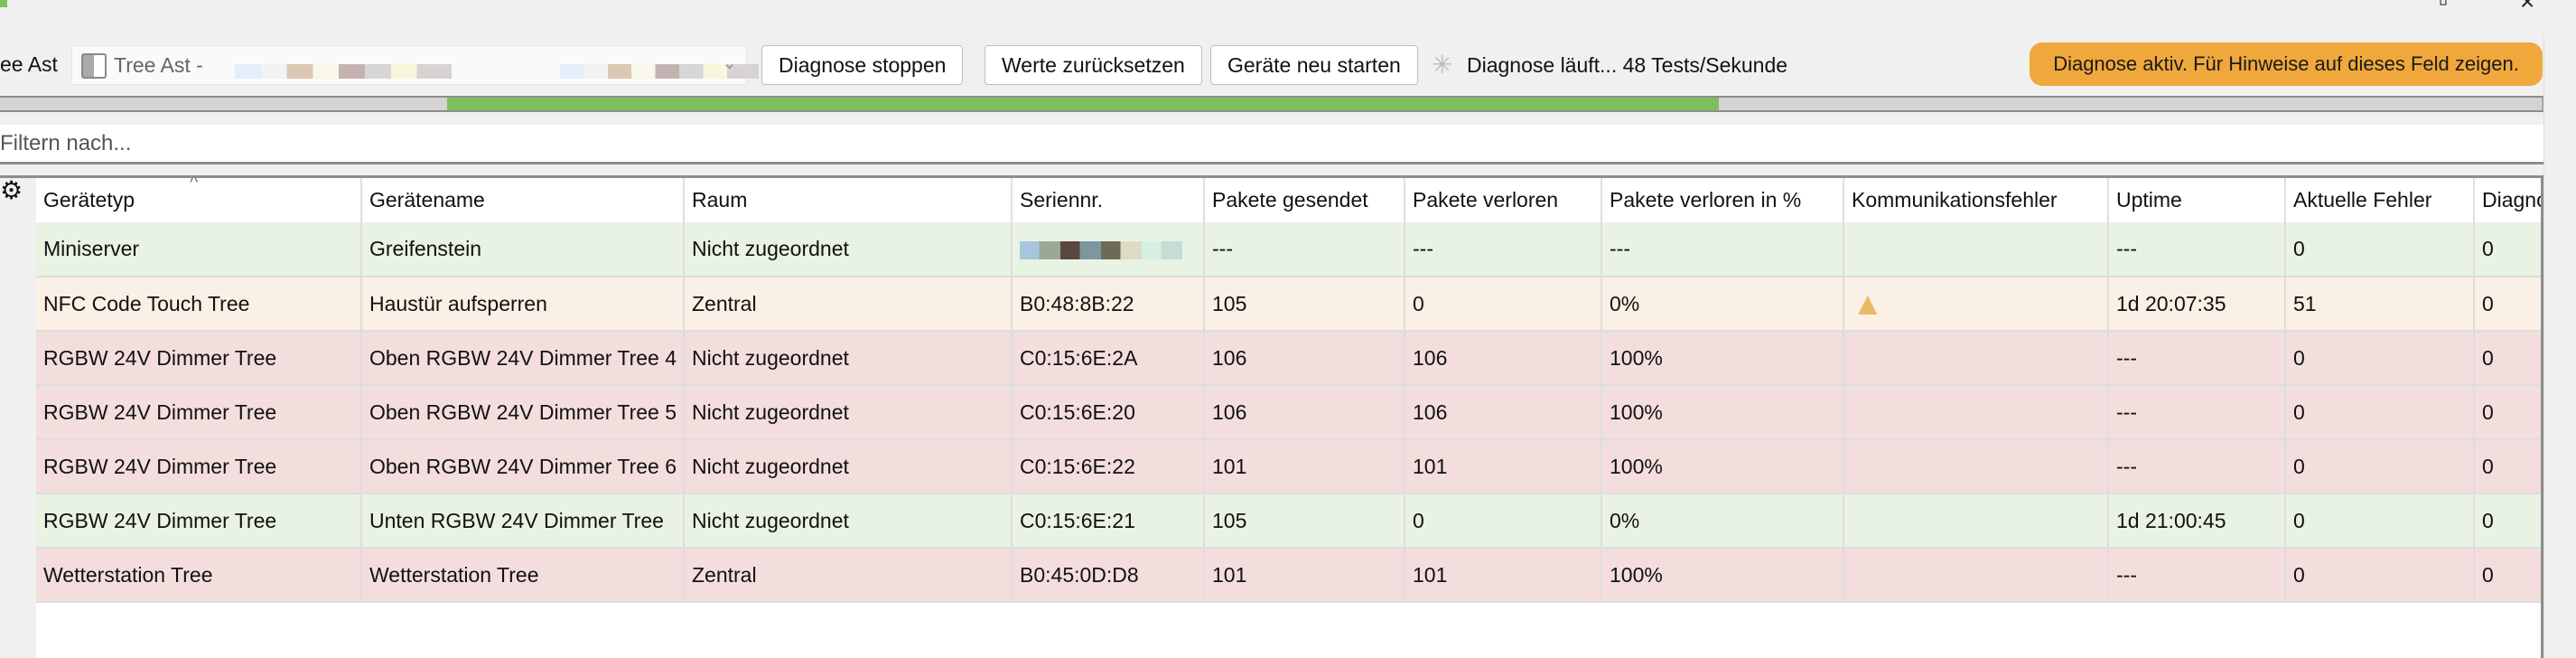 The image size is (2576, 658). Describe the element at coordinates (1108, 521) in the screenshot. I see `table-cell: C0:15:6E:21` at that location.